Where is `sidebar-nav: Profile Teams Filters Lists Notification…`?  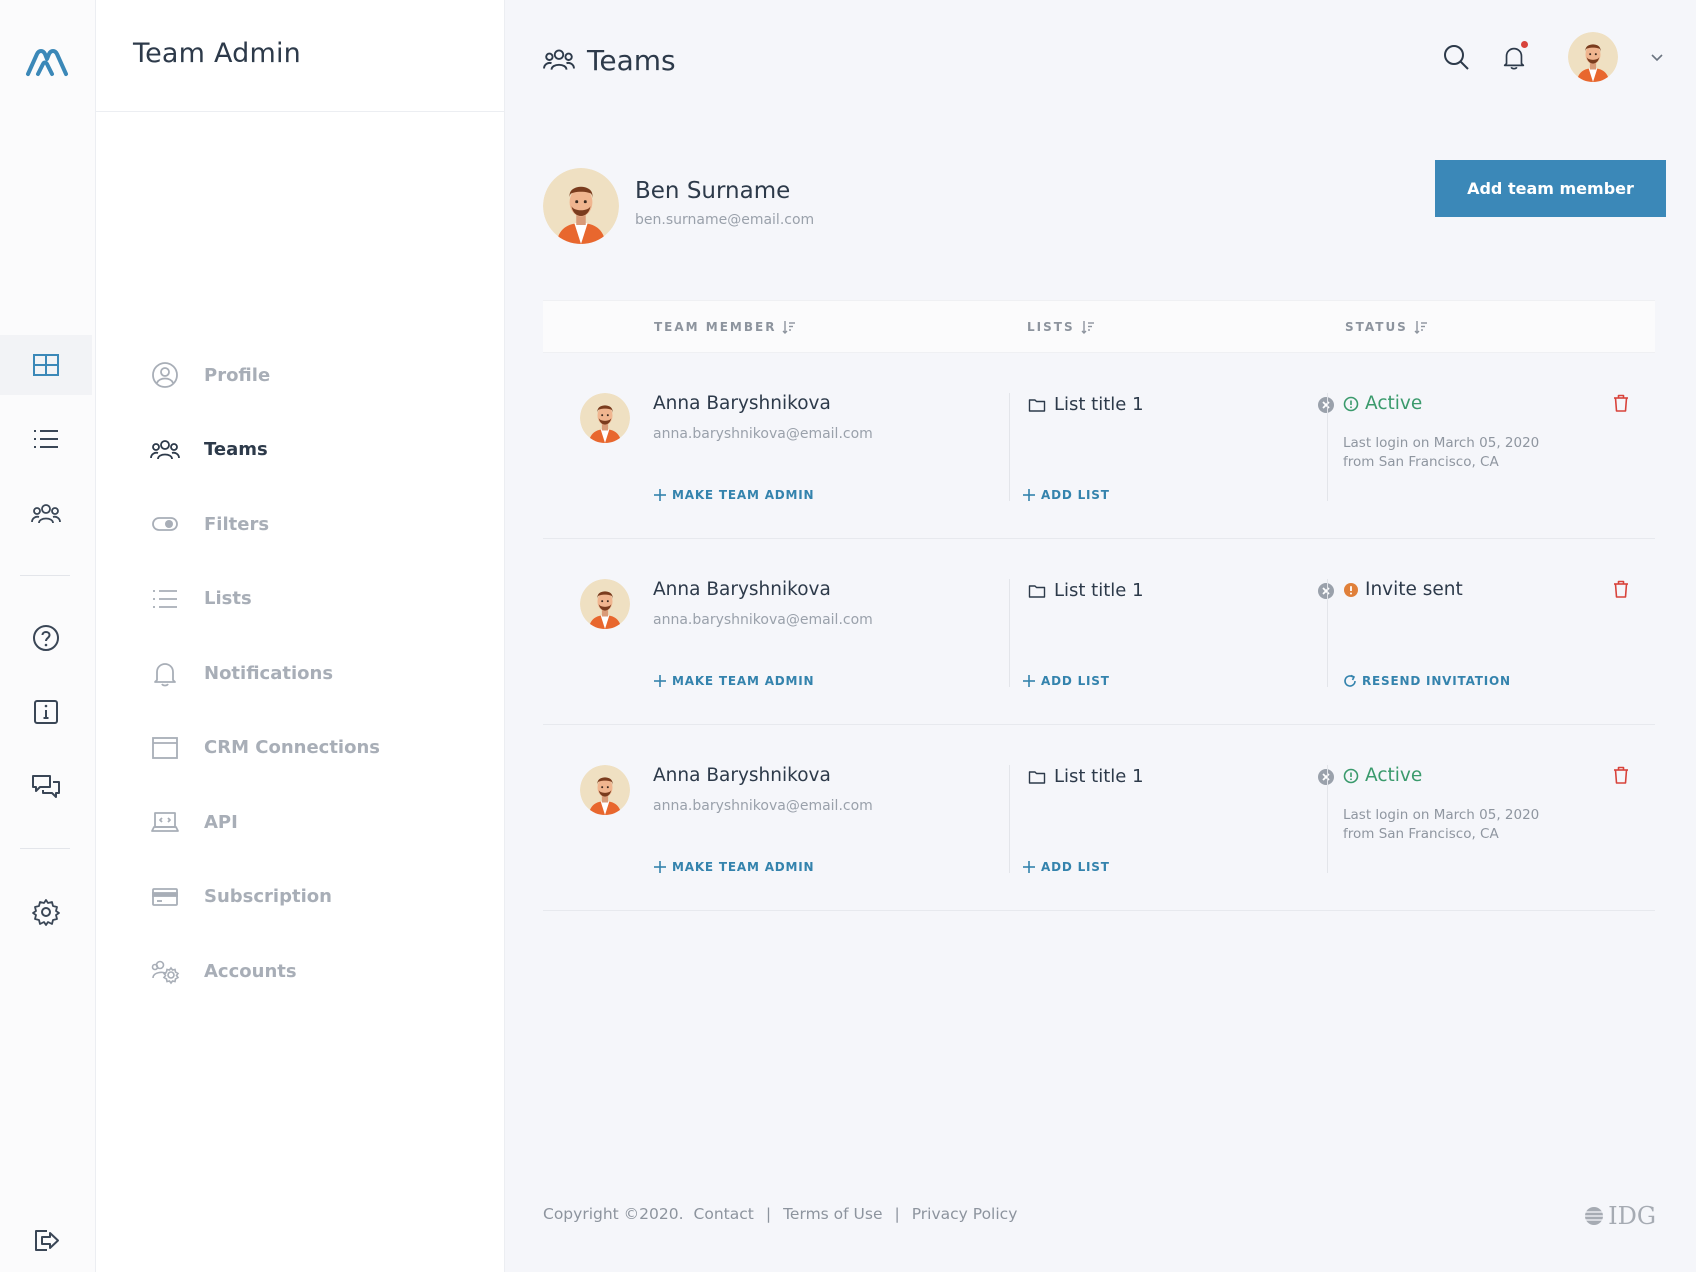
sidebar-nav: Profile Teams Filters Lists Notification… is located at coordinates (265, 673).